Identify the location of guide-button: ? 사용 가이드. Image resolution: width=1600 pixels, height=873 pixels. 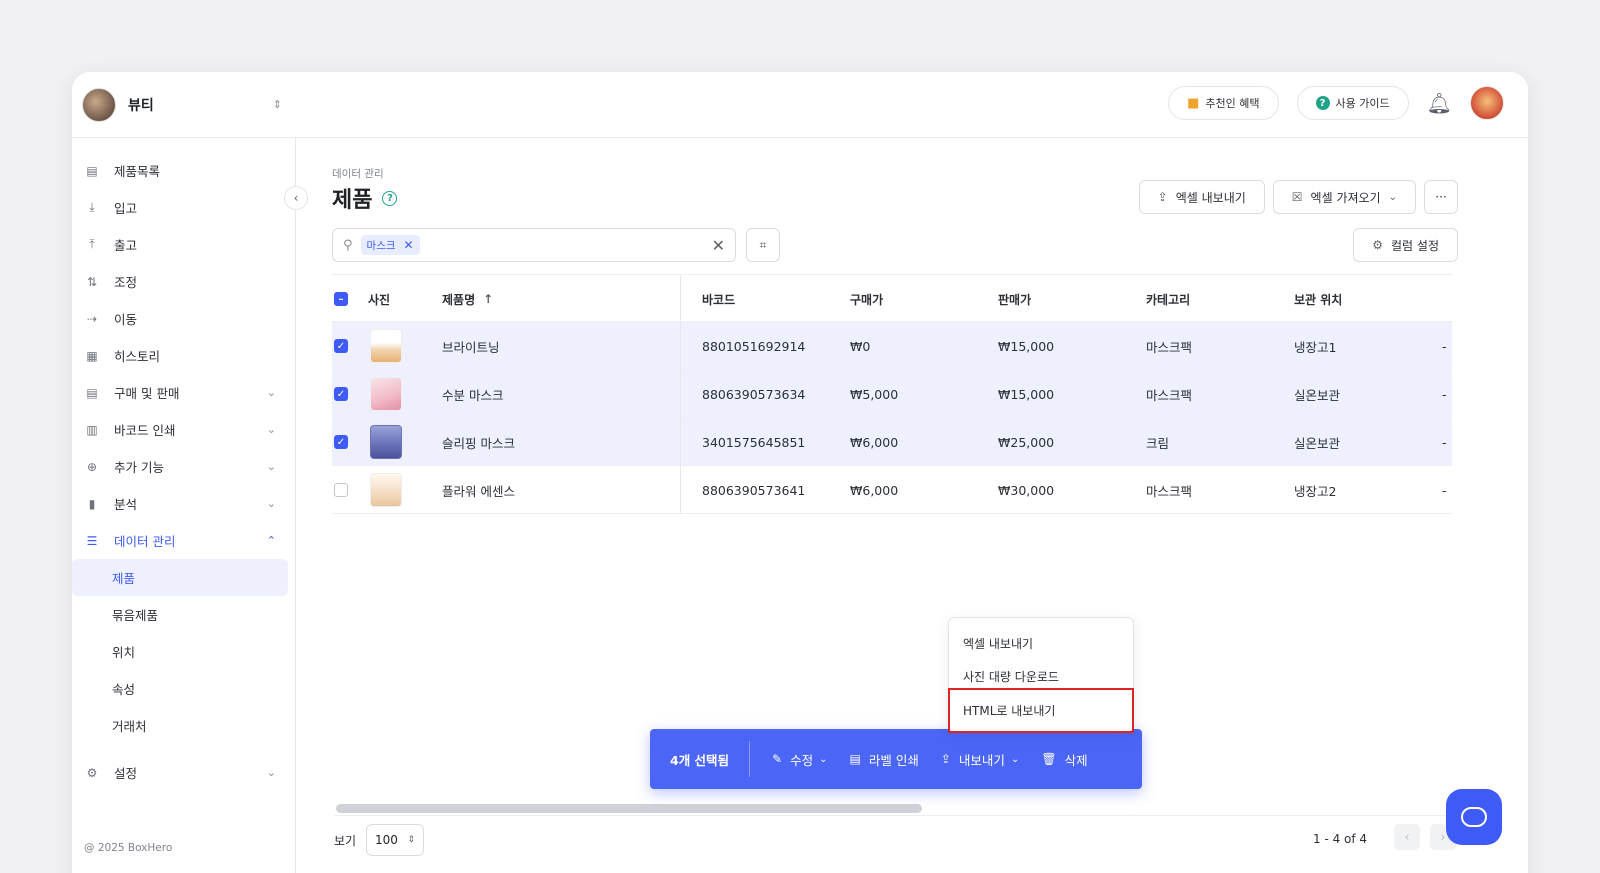
(1352, 103).